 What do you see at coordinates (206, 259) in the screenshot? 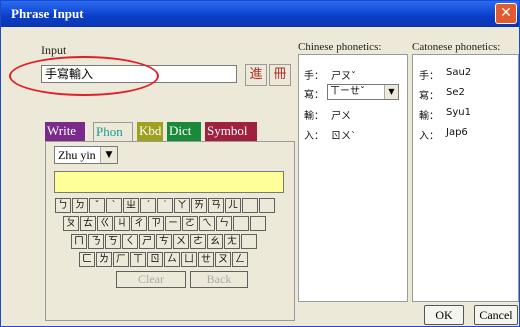
I see `zhuyin-key: ㄝ` at bounding box center [206, 259].